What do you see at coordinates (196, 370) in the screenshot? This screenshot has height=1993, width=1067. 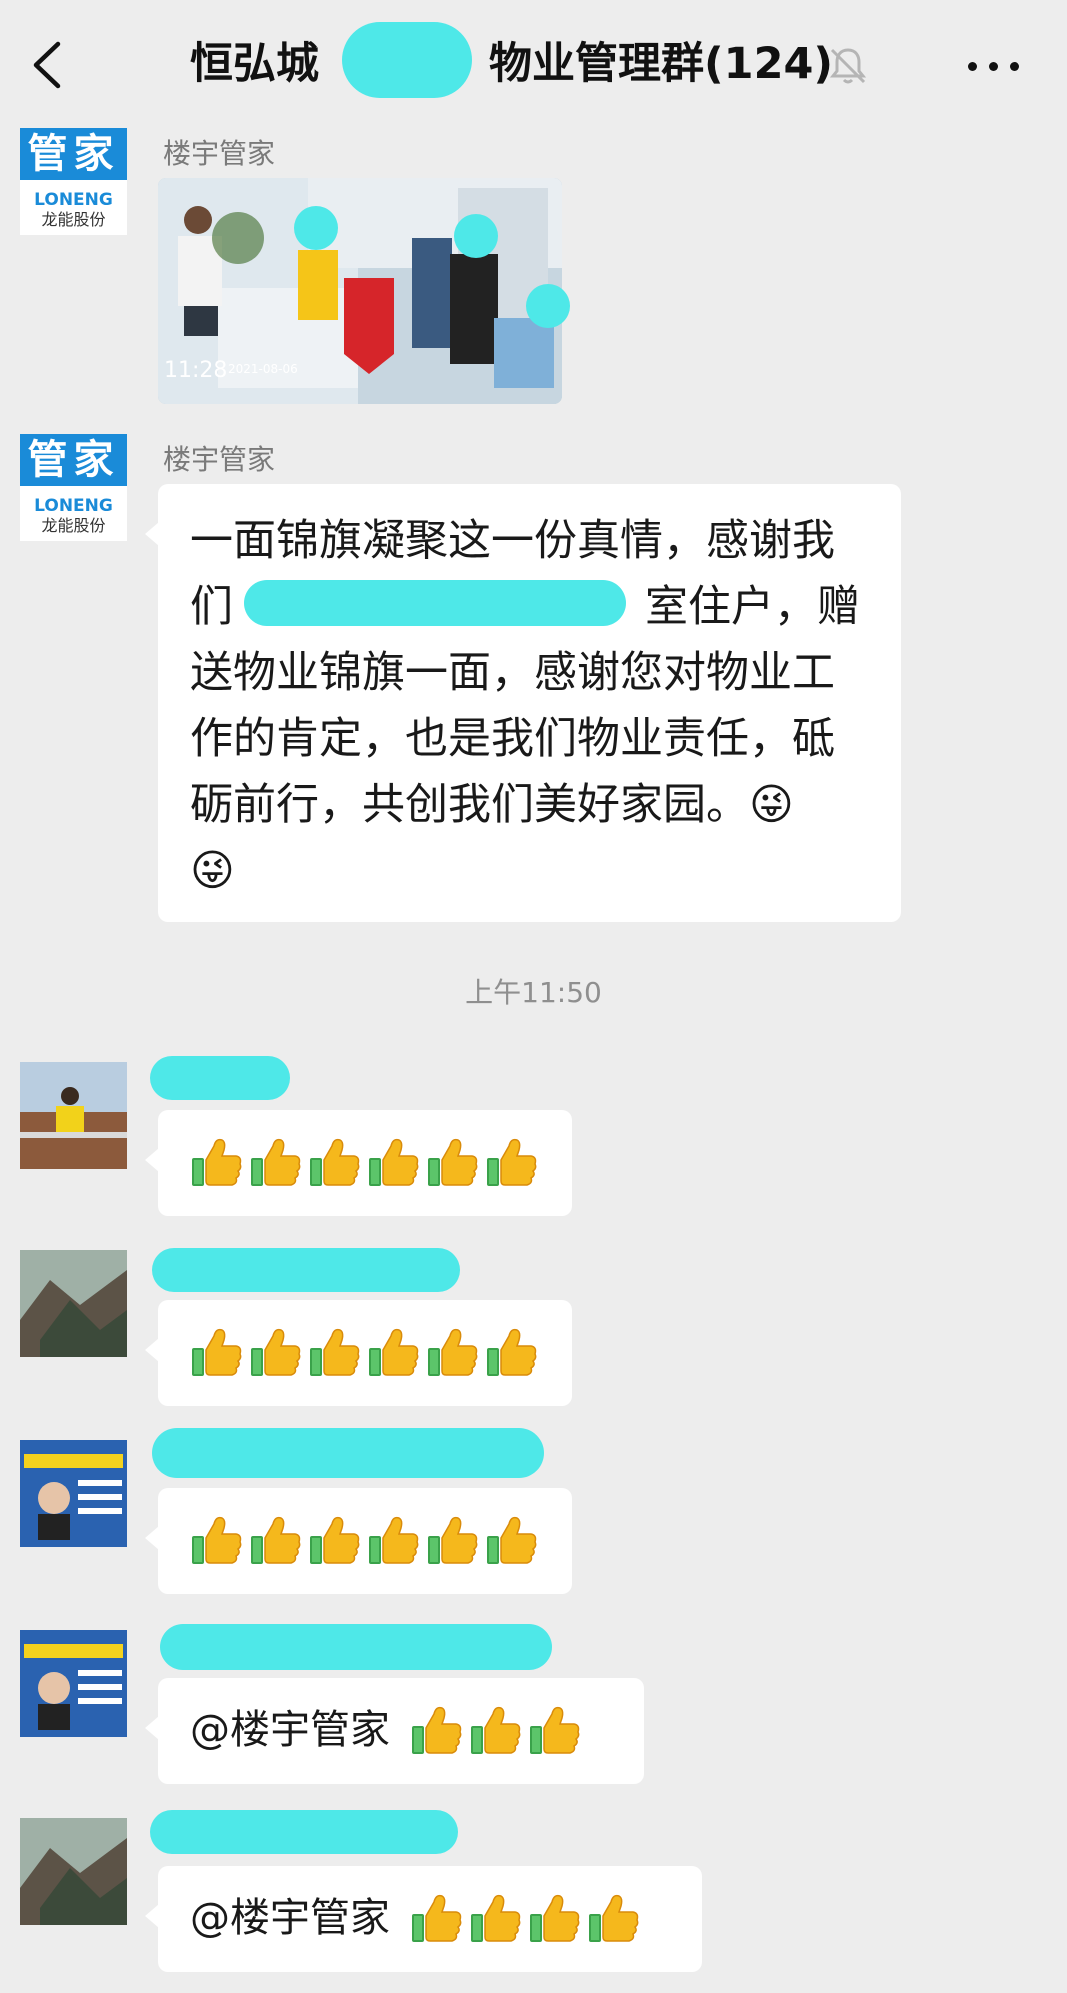 I see `photo-timestamp: 11:28` at bounding box center [196, 370].